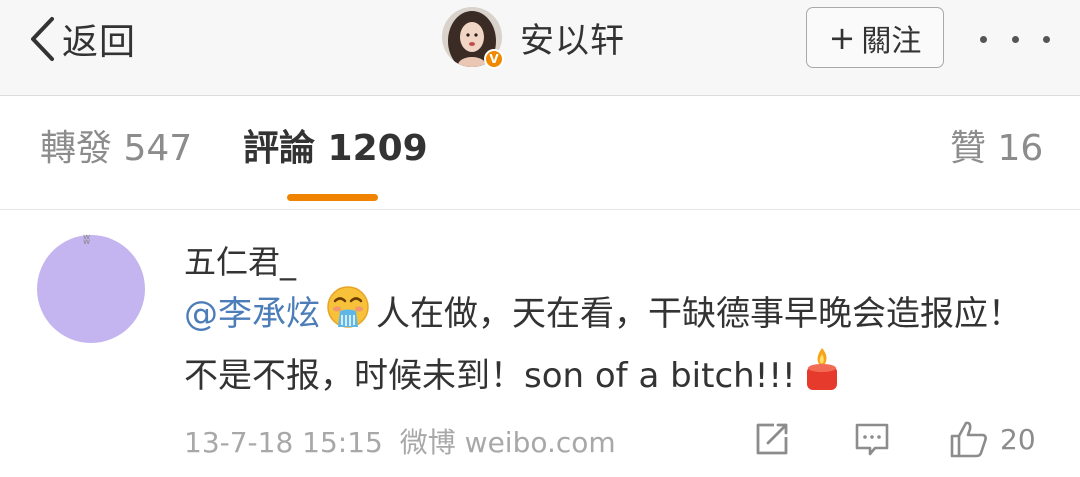 This screenshot has width=1080, height=477. Describe the element at coordinates (822, 377) in the screenshot. I see `candle-emoji` at that location.